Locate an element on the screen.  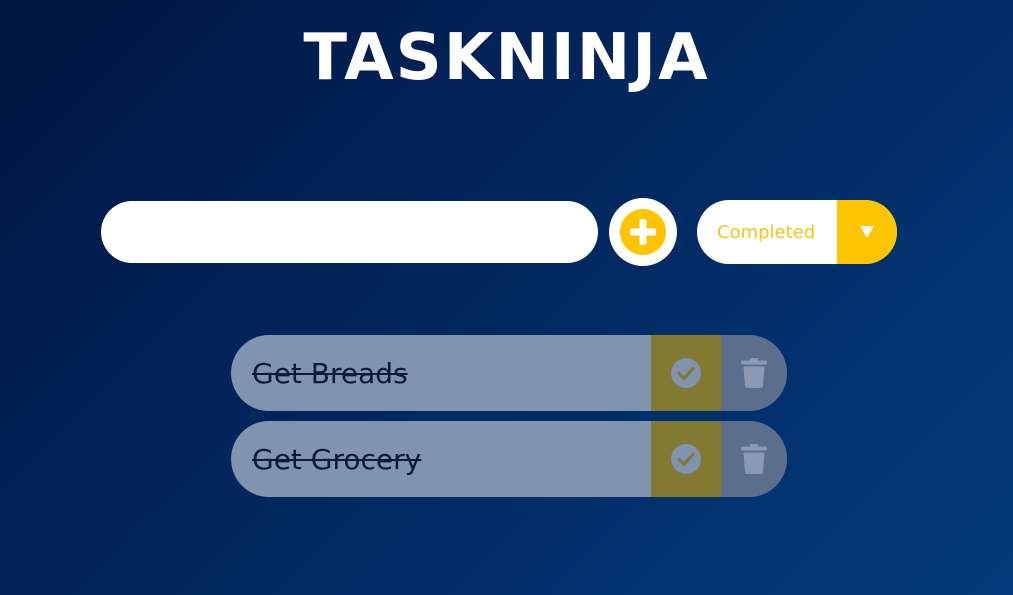
add-task-button is located at coordinates (643, 232).